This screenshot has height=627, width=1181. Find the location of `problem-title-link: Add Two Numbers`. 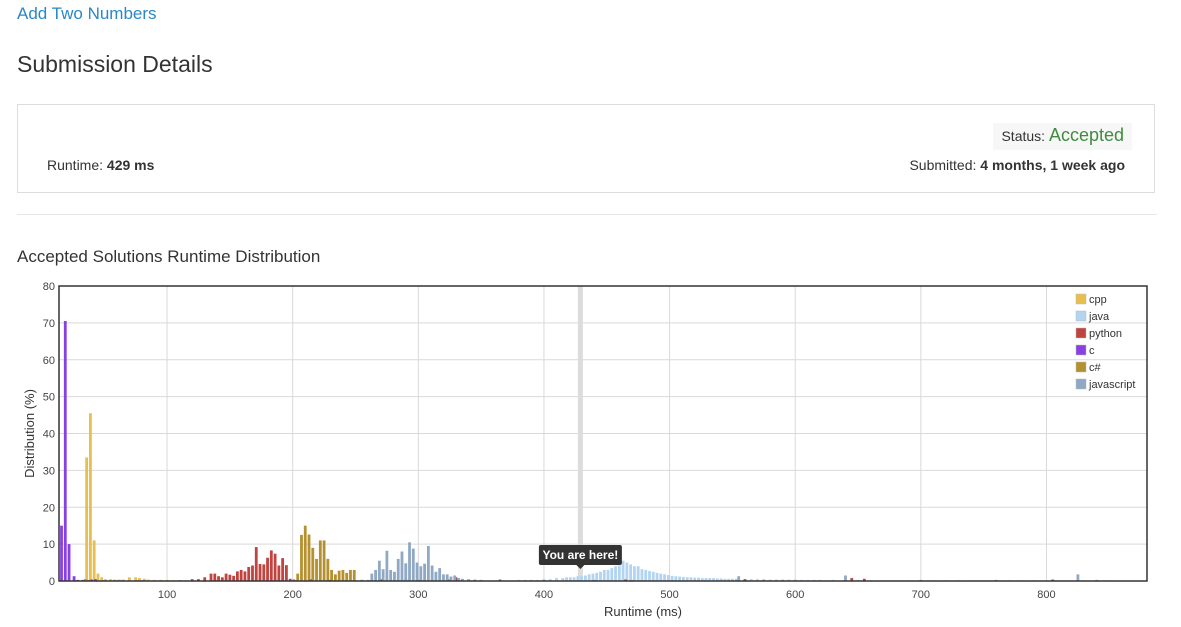

problem-title-link: Add Two Numbers is located at coordinates (87, 14).